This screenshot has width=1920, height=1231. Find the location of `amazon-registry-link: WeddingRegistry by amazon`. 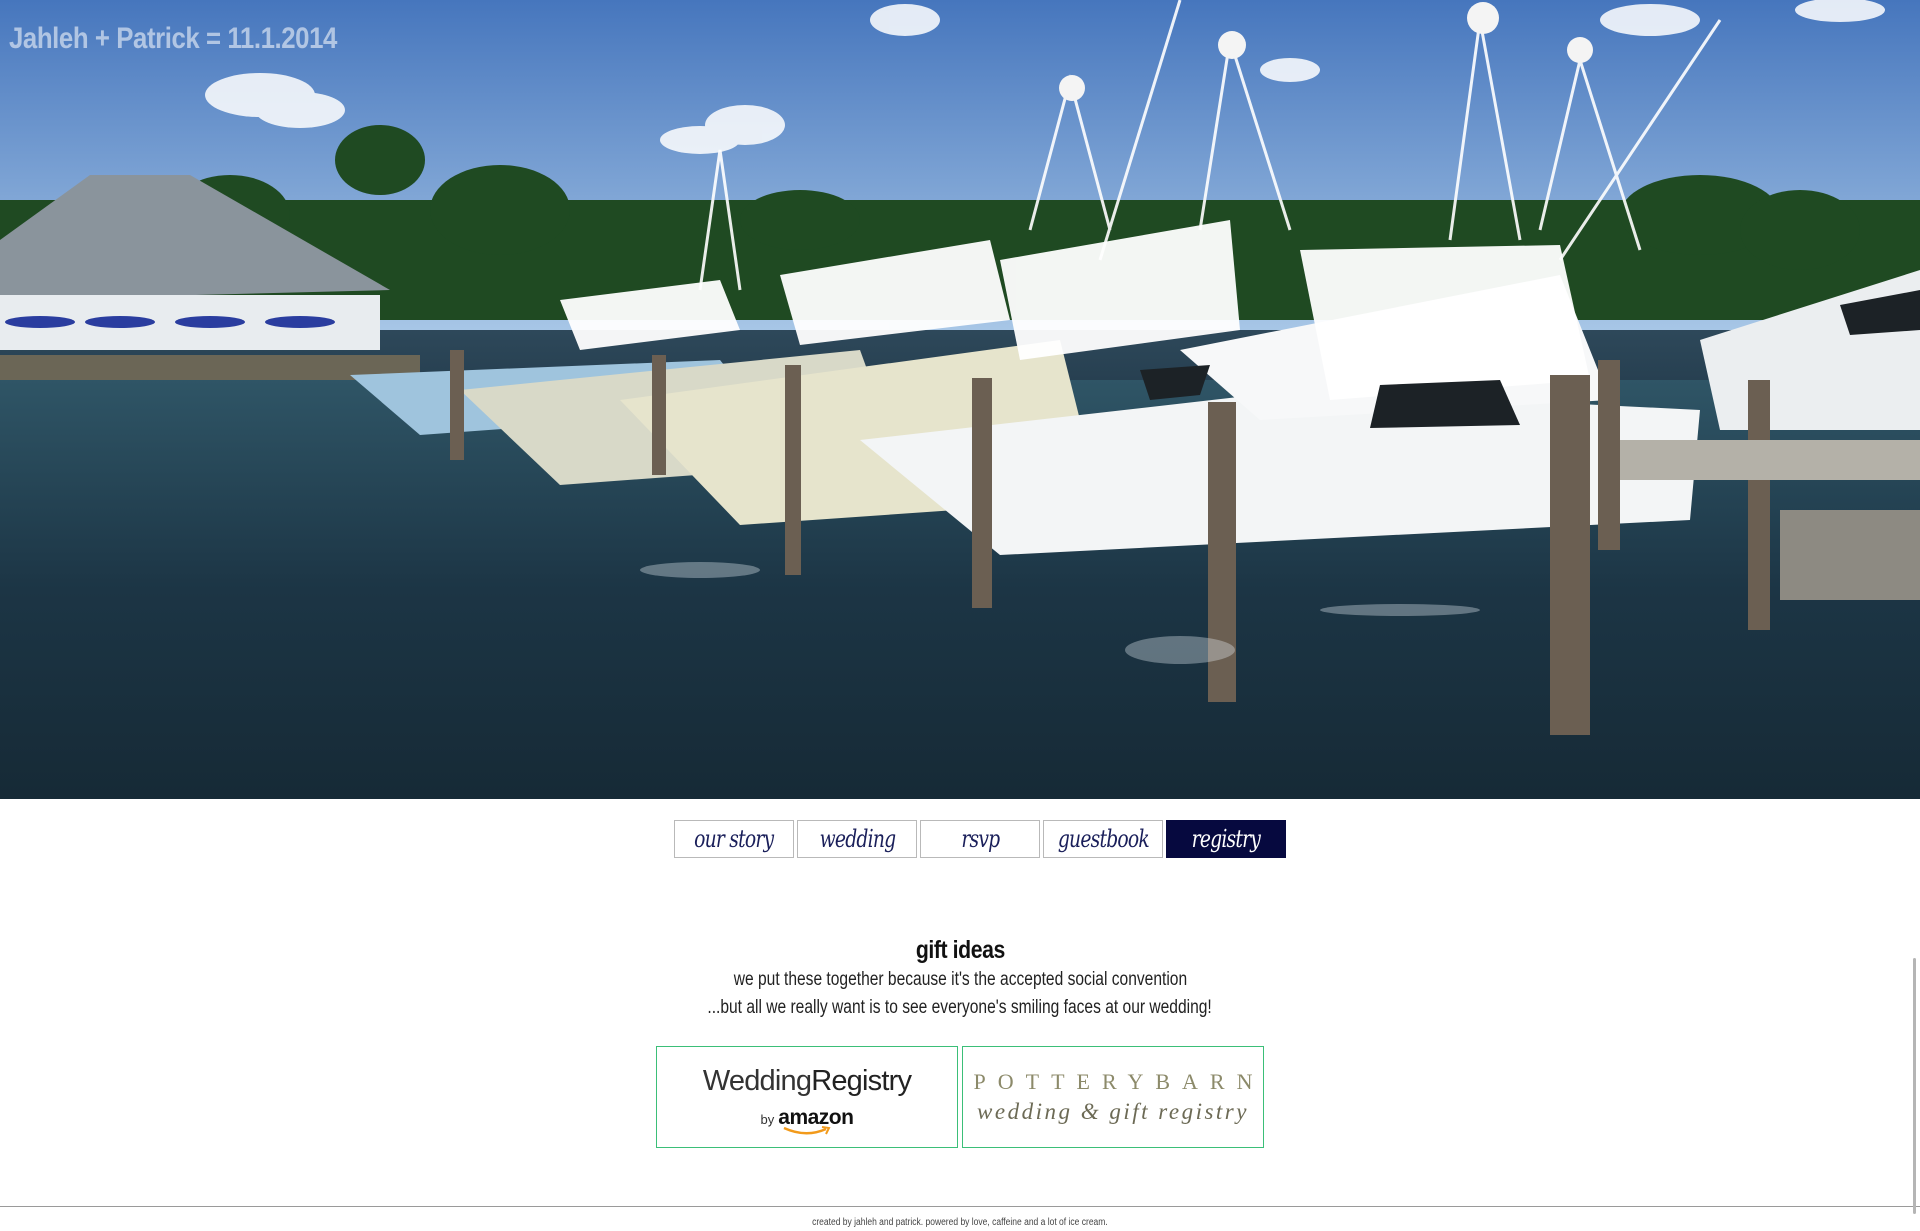

amazon-registry-link: WeddingRegistry by amazon is located at coordinates (807, 1097).